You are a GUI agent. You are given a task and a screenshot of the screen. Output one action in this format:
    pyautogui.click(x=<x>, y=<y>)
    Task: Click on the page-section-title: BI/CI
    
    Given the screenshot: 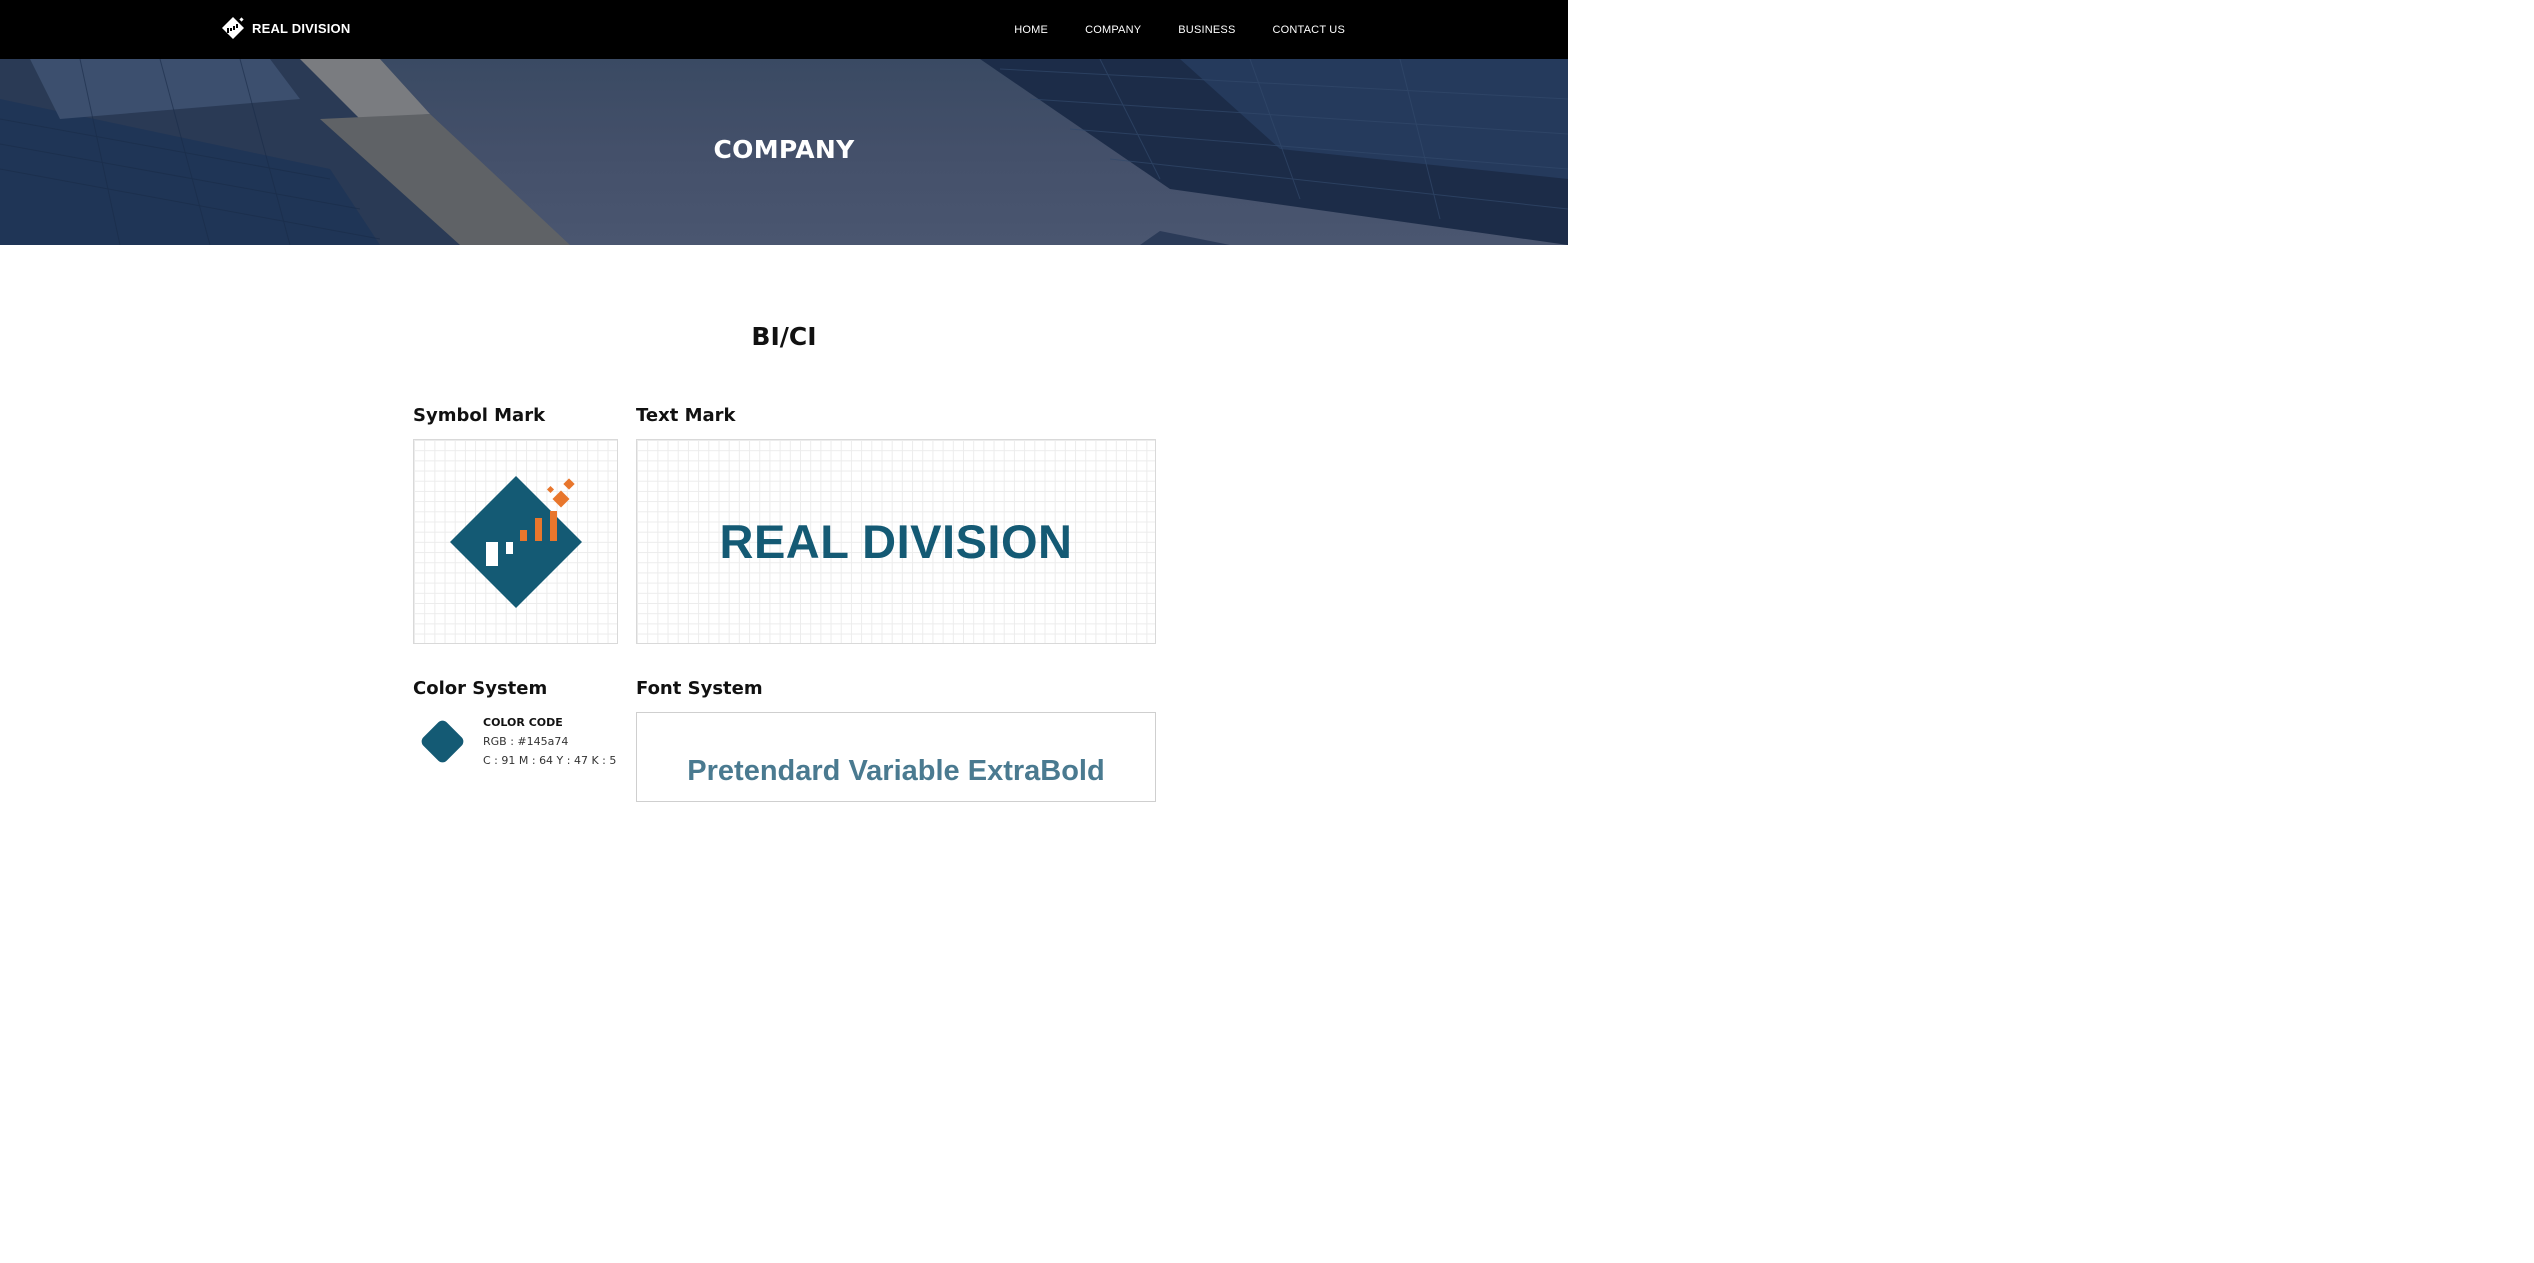 What is the action you would take?
    pyautogui.click(x=784, y=336)
    